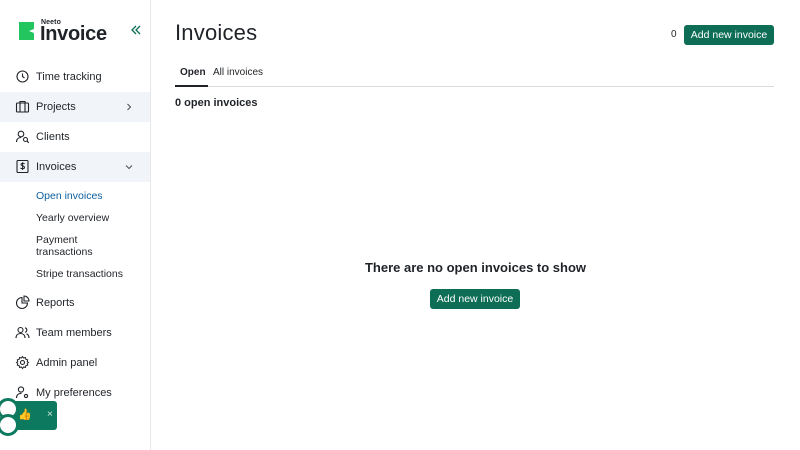  What do you see at coordinates (55, 303) in the screenshot?
I see `sidebar-item-label: Reports` at bounding box center [55, 303].